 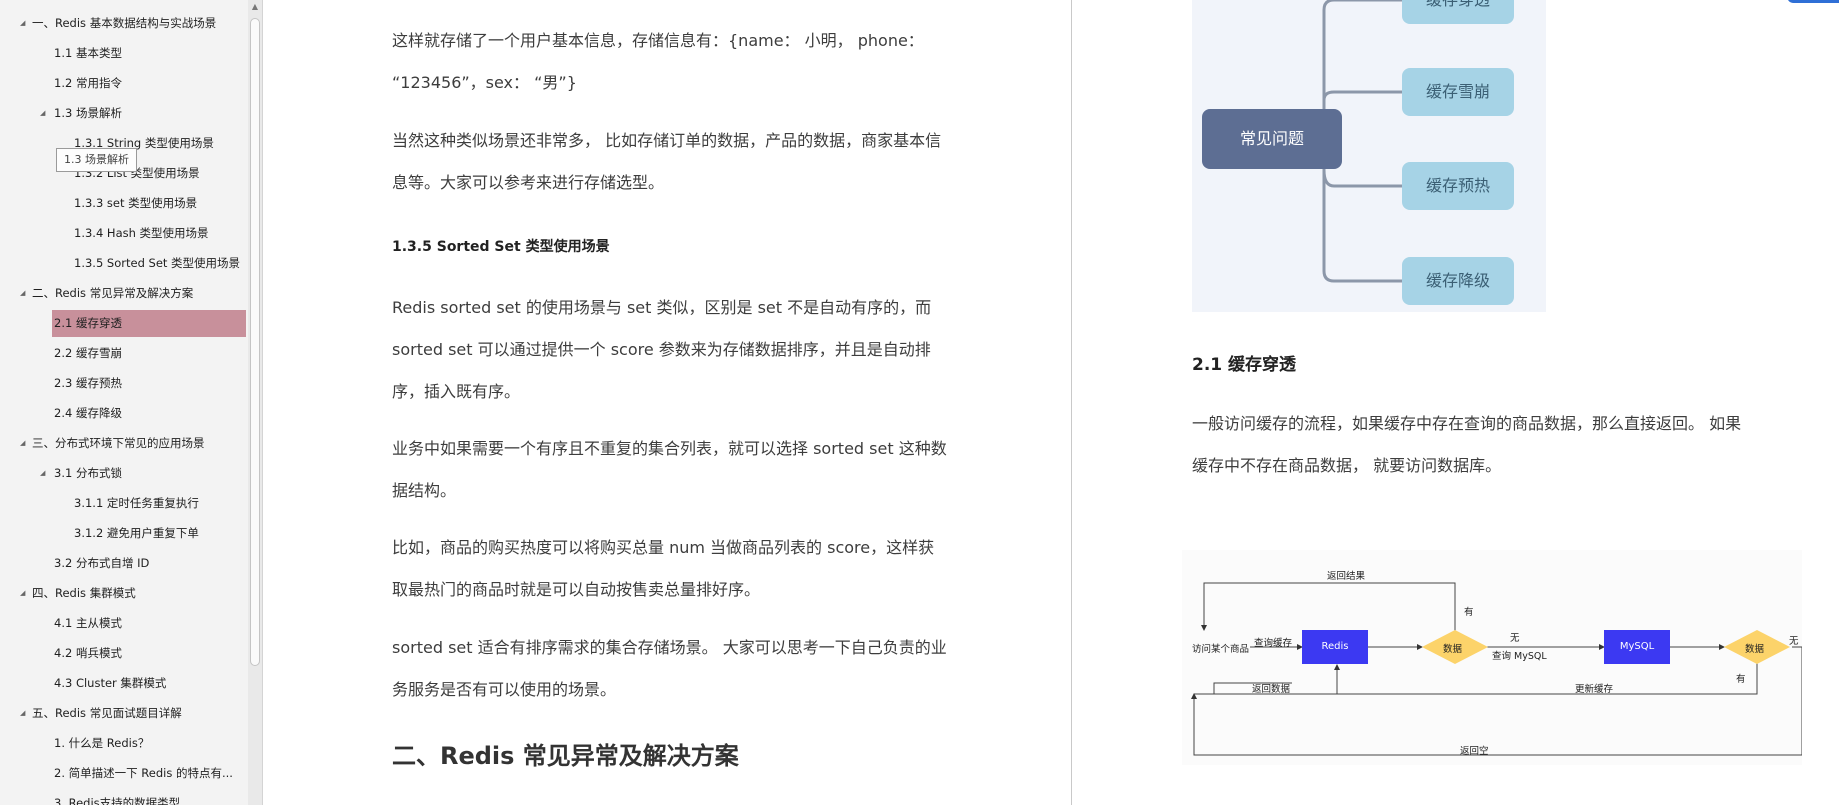 What do you see at coordinates (1813, 1) in the screenshot?
I see `top-right-indicator` at bounding box center [1813, 1].